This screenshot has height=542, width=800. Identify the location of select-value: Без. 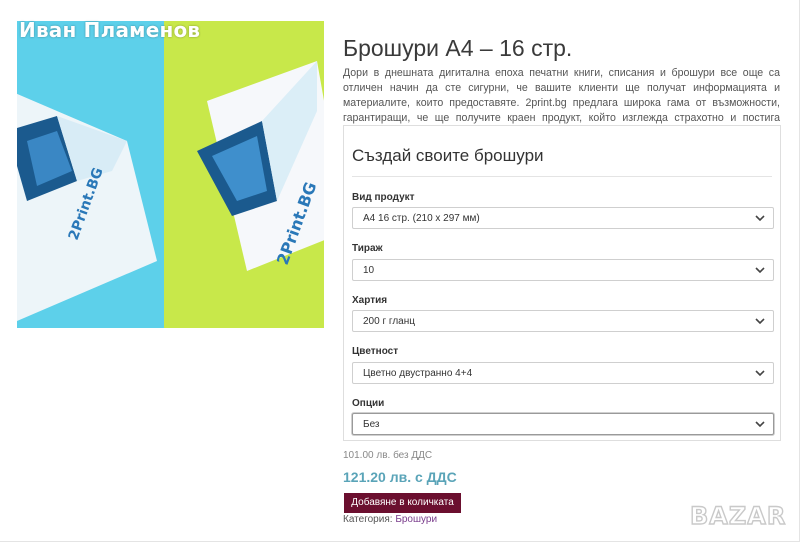
(371, 424).